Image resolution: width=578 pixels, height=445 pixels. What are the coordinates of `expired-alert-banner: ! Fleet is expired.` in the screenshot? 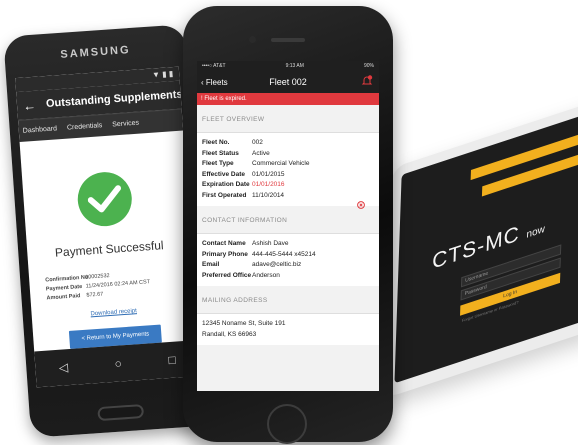 It's located at (288, 99).